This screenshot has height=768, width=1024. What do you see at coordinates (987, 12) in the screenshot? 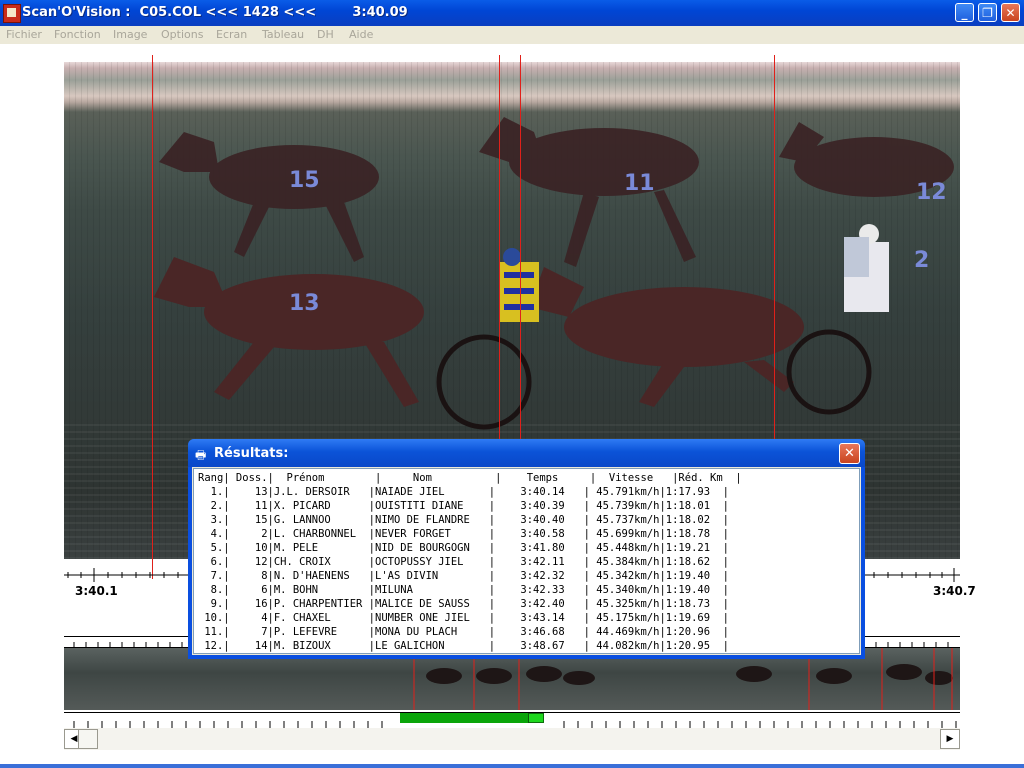
I see `maximize-button: ❐` at bounding box center [987, 12].